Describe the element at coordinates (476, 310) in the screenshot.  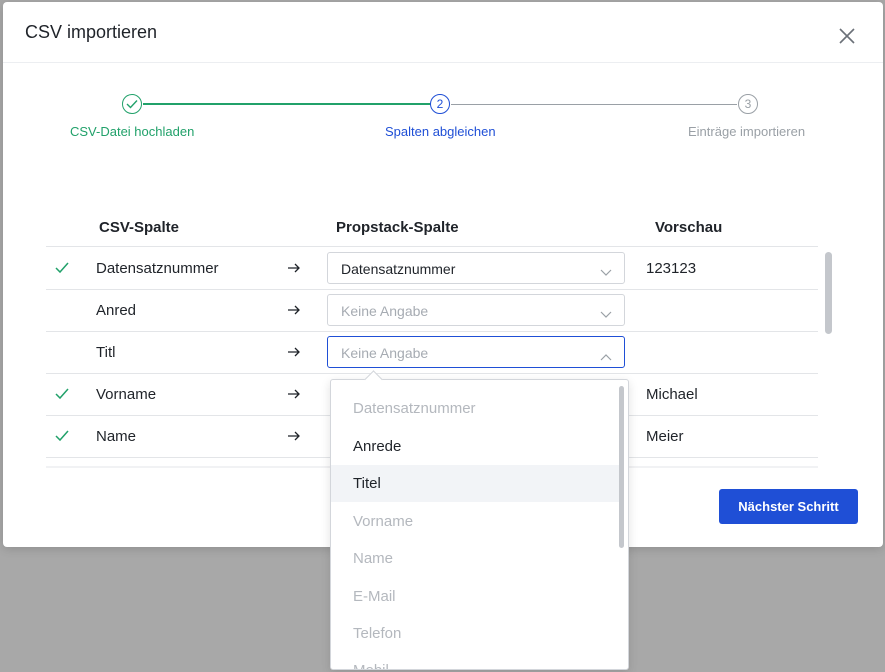
I see `propstack-column-select: Keine Angabe` at that location.